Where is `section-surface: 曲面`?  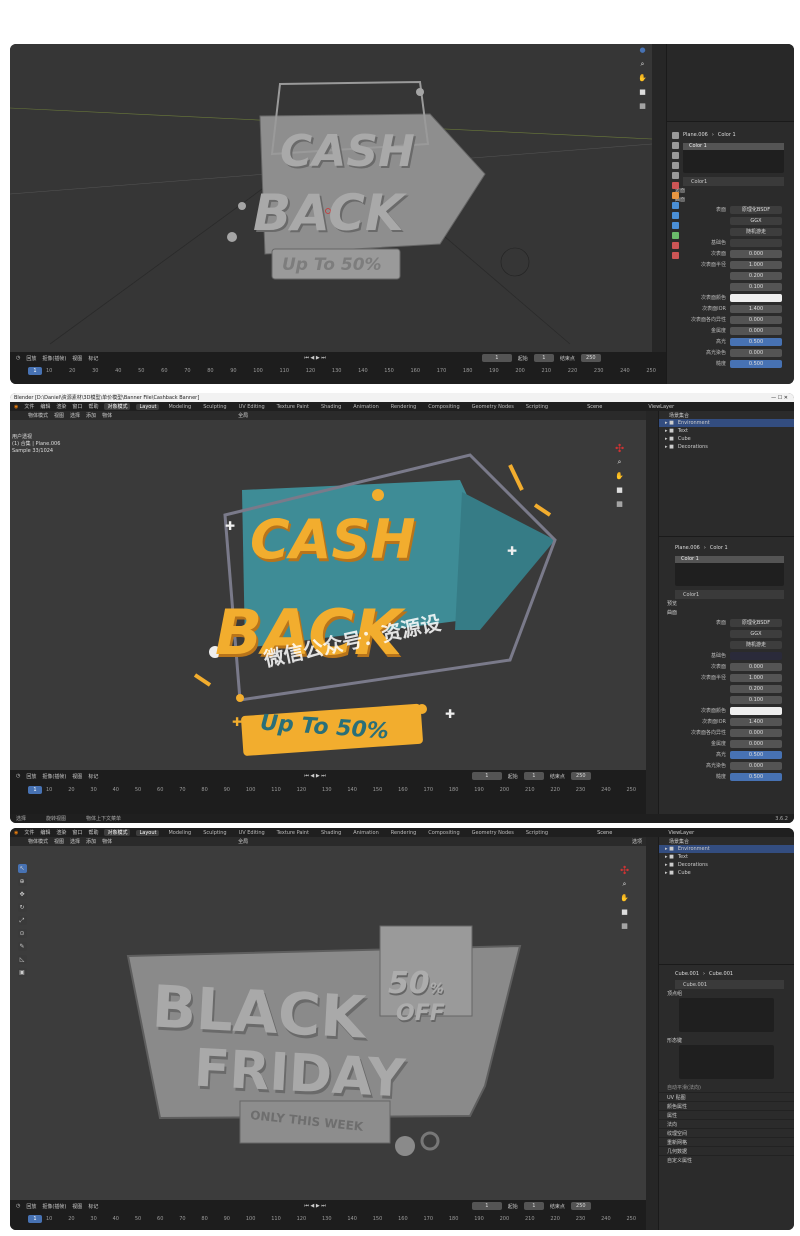 section-surface: 曲面 is located at coordinates (730, 199).